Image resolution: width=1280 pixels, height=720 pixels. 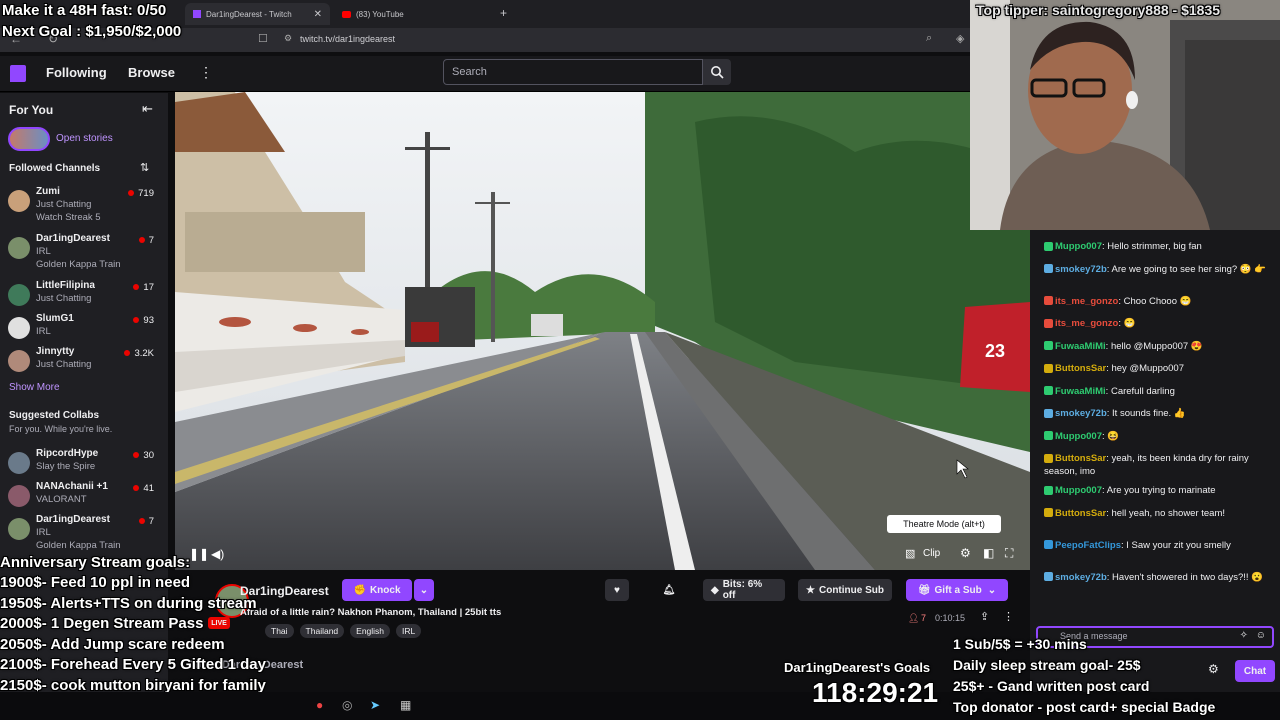 What do you see at coordinates (84, 10) in the screenshot?
I see `fast-goal-overlay: Make it a 48H fast: 0/50` at bounding box center [84, 10].